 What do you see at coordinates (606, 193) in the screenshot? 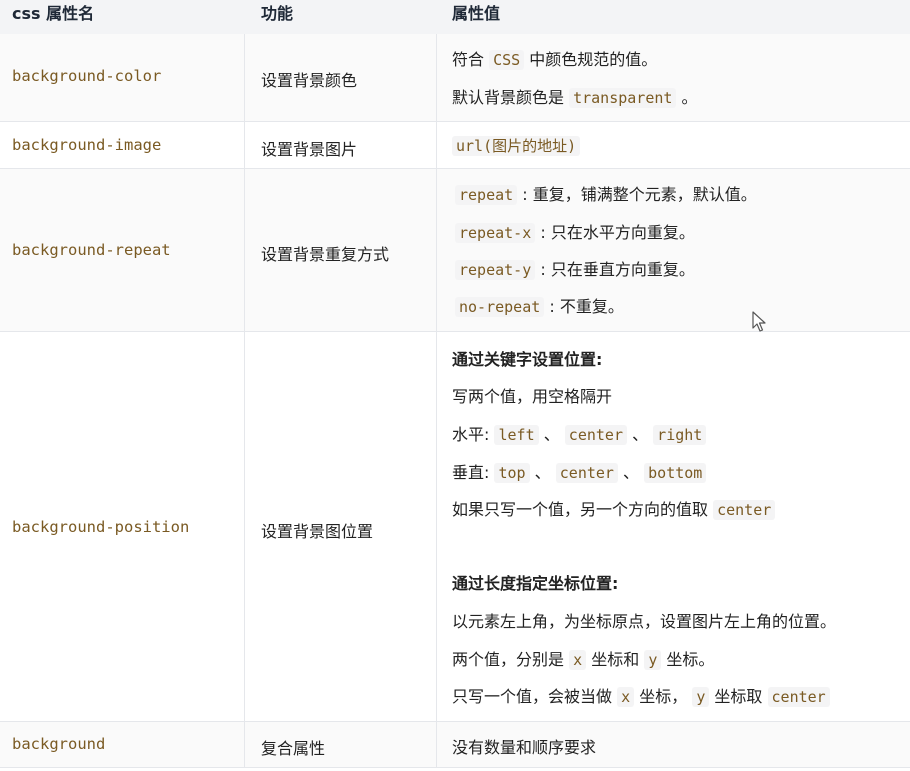
I see `value-line: repeat : 重复，铺满整个元素，默认值。` at bounding box center [606, 193].